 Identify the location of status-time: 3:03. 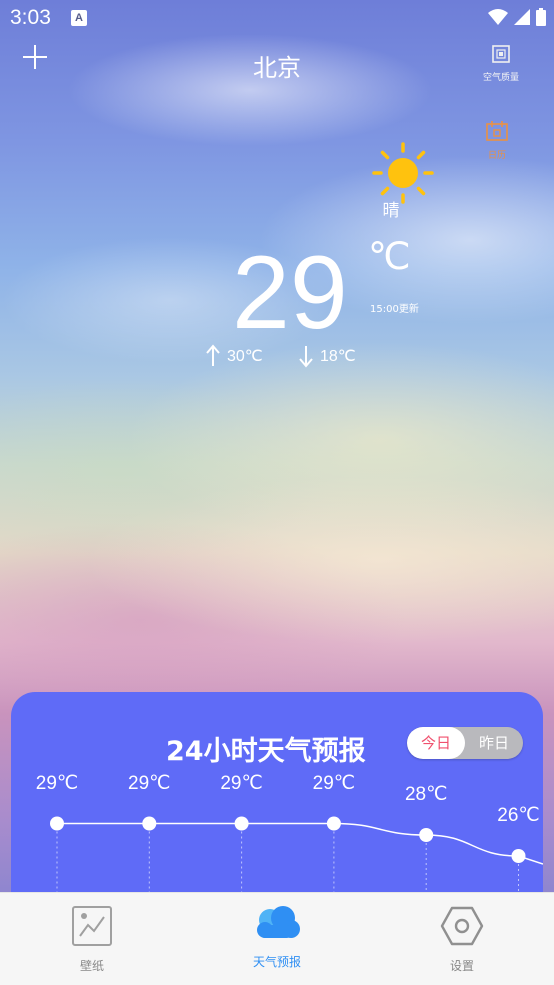
(30, 17).